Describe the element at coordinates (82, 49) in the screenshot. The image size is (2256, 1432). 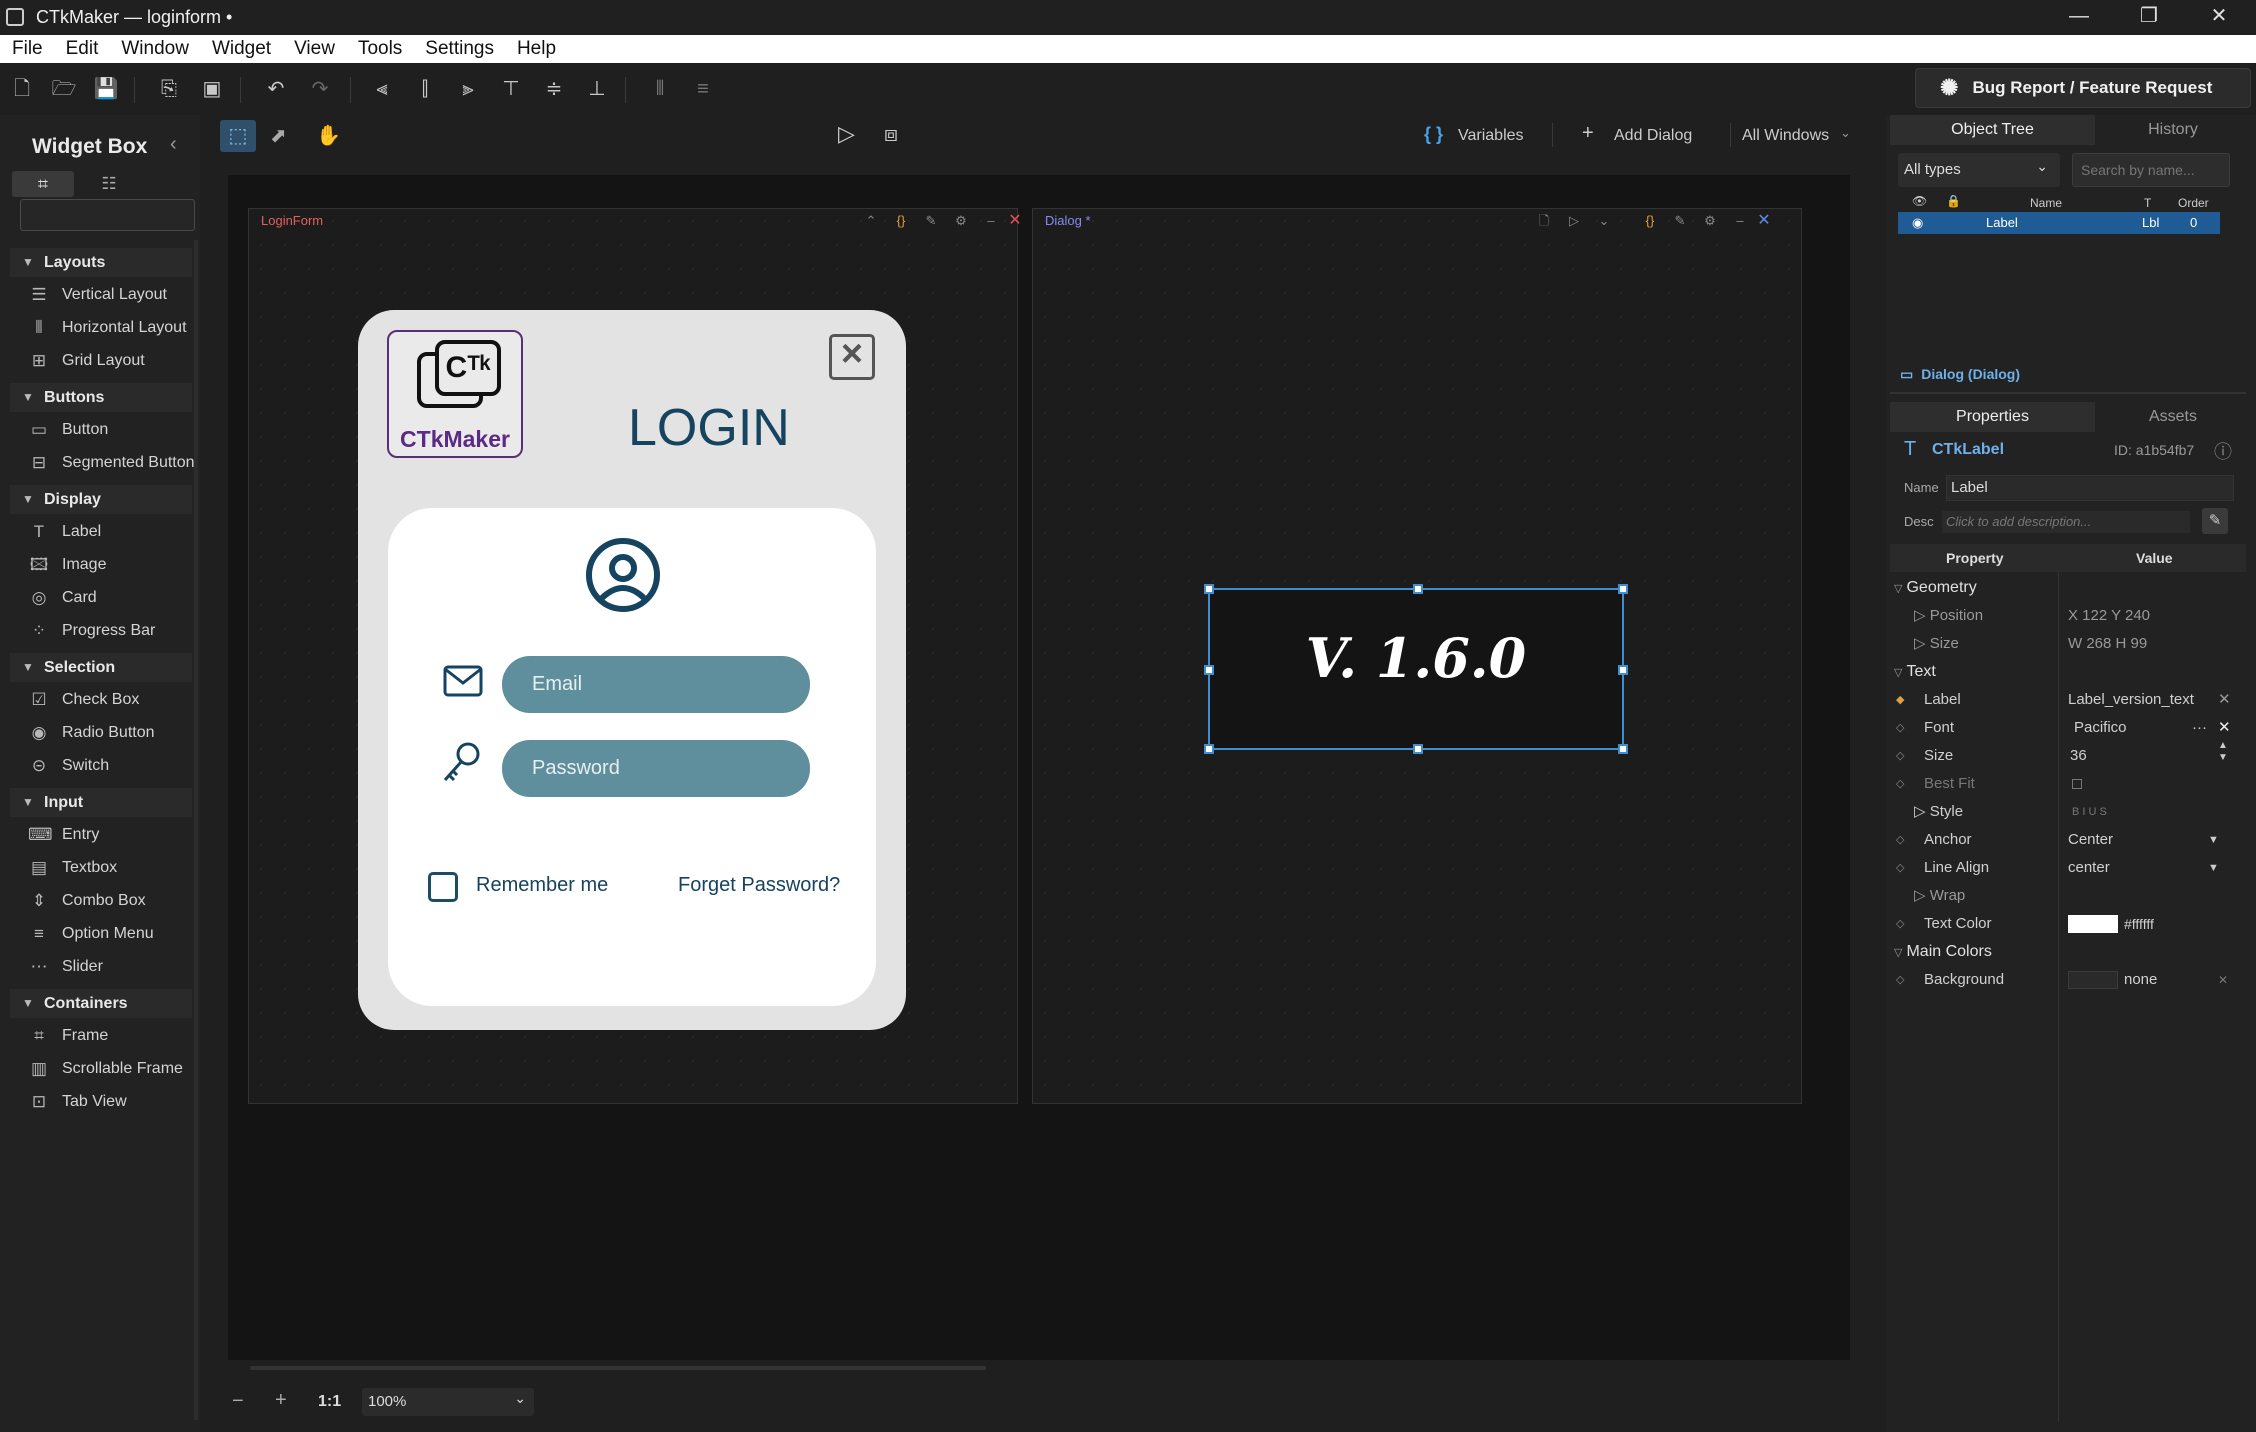
I see `menu-edit: Edit` at that location.